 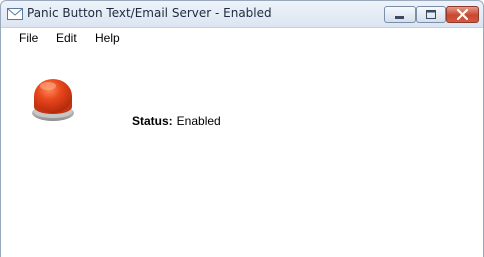 I want to click on window-title: Panic Button Text/Email Server - Enabled, so click(x=149, y=13).